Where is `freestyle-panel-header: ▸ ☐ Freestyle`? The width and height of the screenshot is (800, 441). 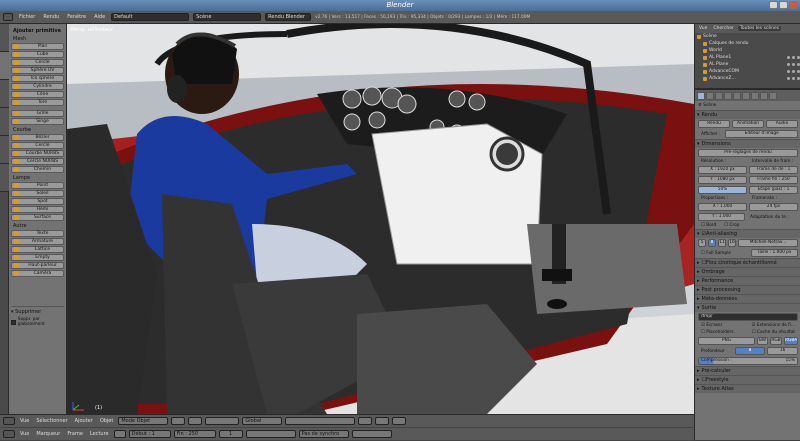
freestyle-panel-header: ▸ ☐ Freestyle is located at coordinates (747, 379).